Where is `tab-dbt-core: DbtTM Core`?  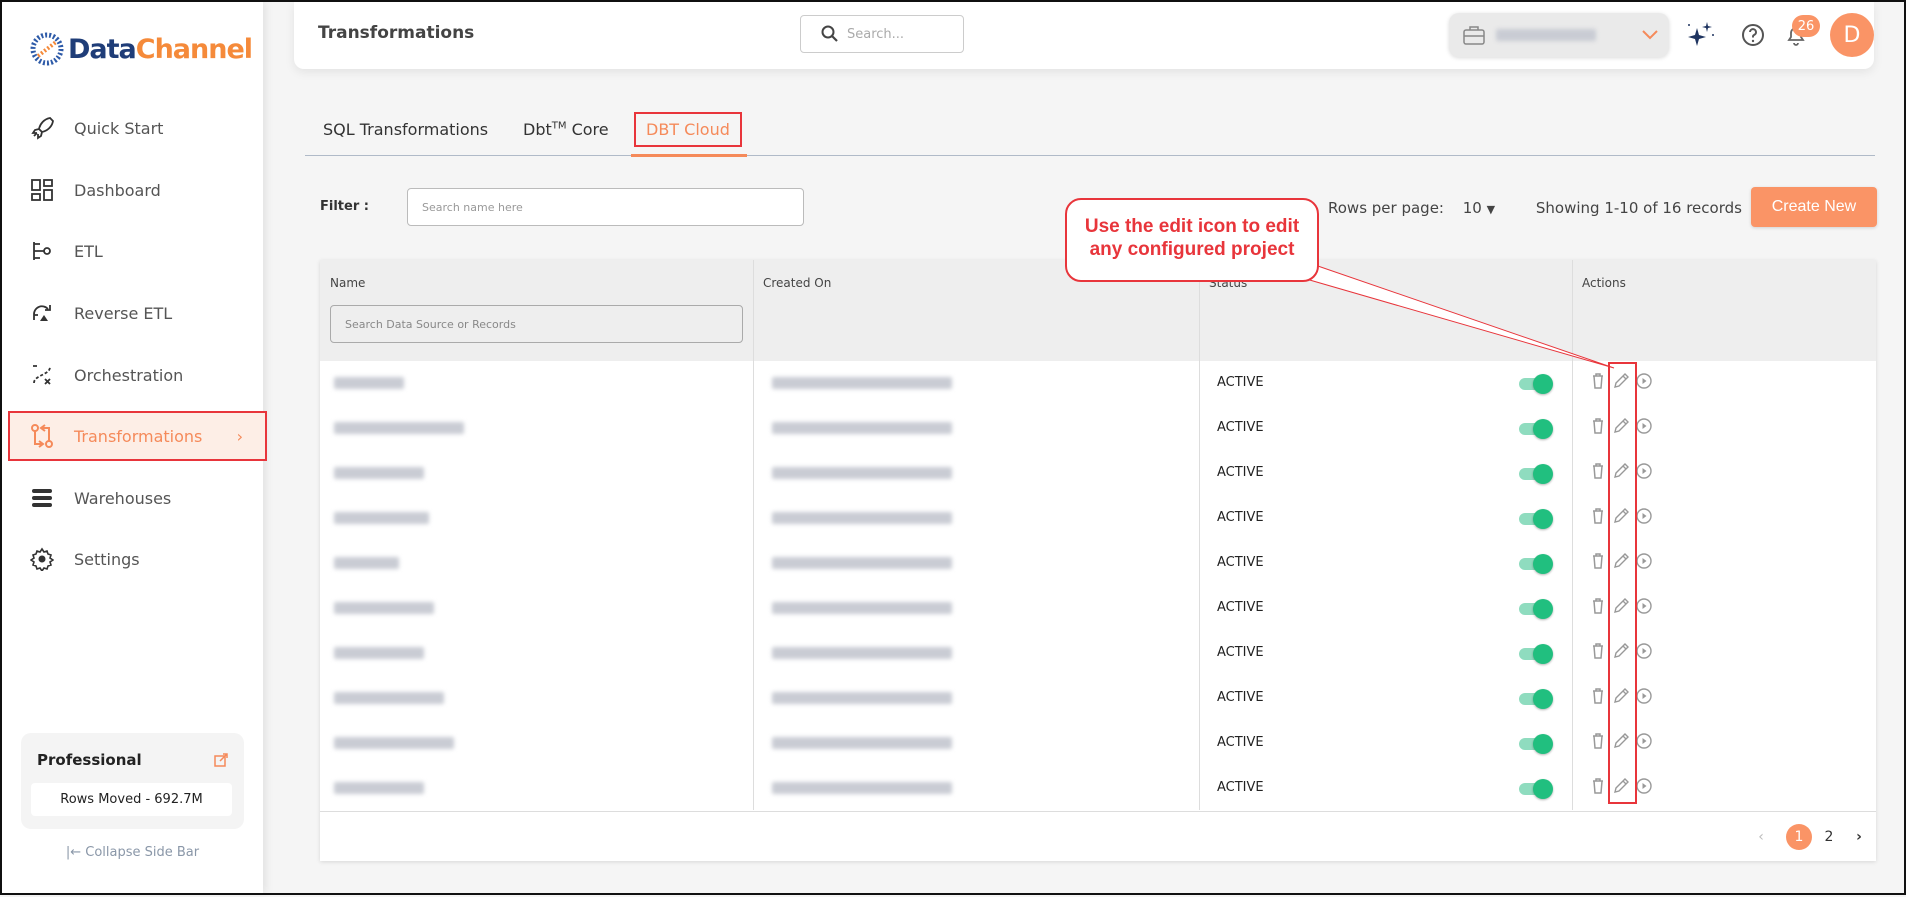
tab-dbt-core: DbtTM Core is located at coordinates (566, 129).